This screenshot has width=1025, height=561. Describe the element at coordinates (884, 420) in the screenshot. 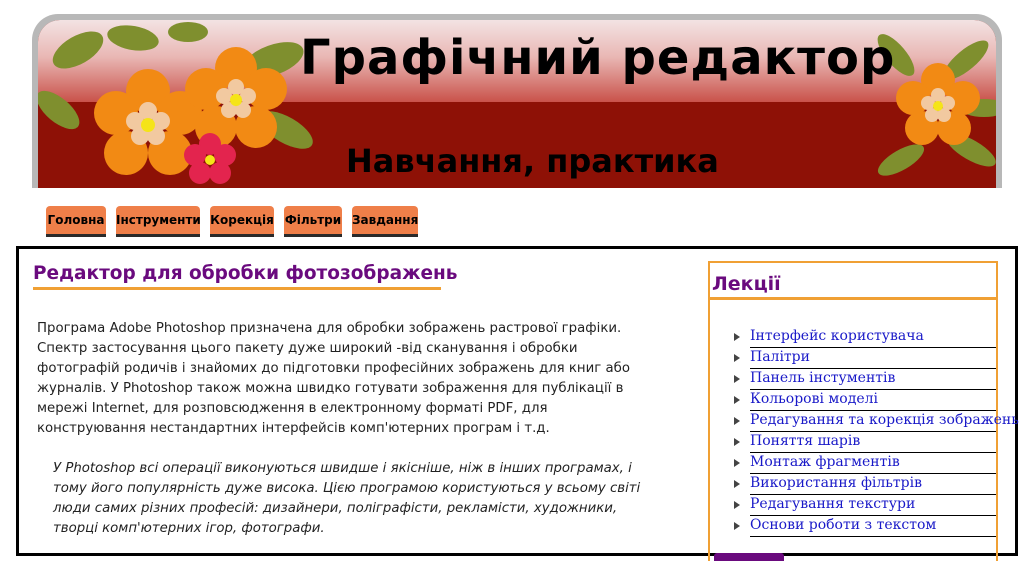

I see `lecture-link-label: Редагування та корекція зображень` at that location.